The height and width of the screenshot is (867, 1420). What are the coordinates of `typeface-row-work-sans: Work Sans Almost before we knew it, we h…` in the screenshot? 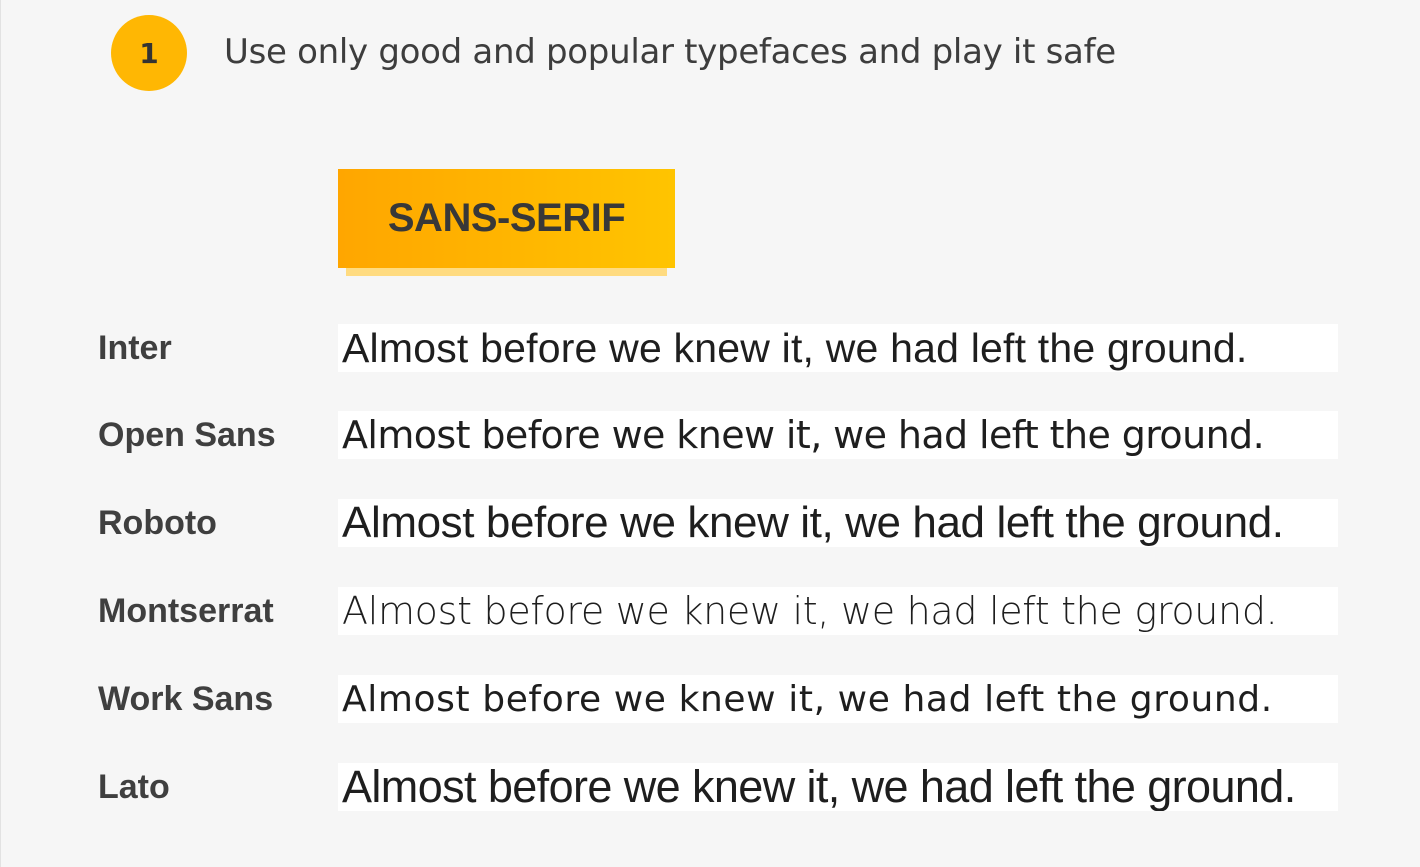 It's located at (710, 699).